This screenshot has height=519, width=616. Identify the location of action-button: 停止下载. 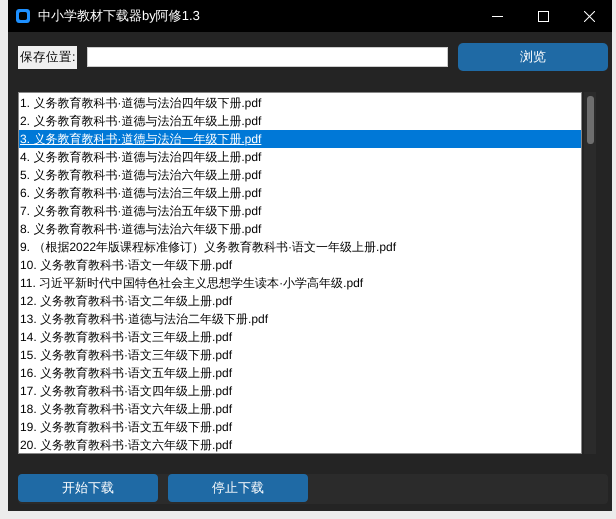
(238, 488).